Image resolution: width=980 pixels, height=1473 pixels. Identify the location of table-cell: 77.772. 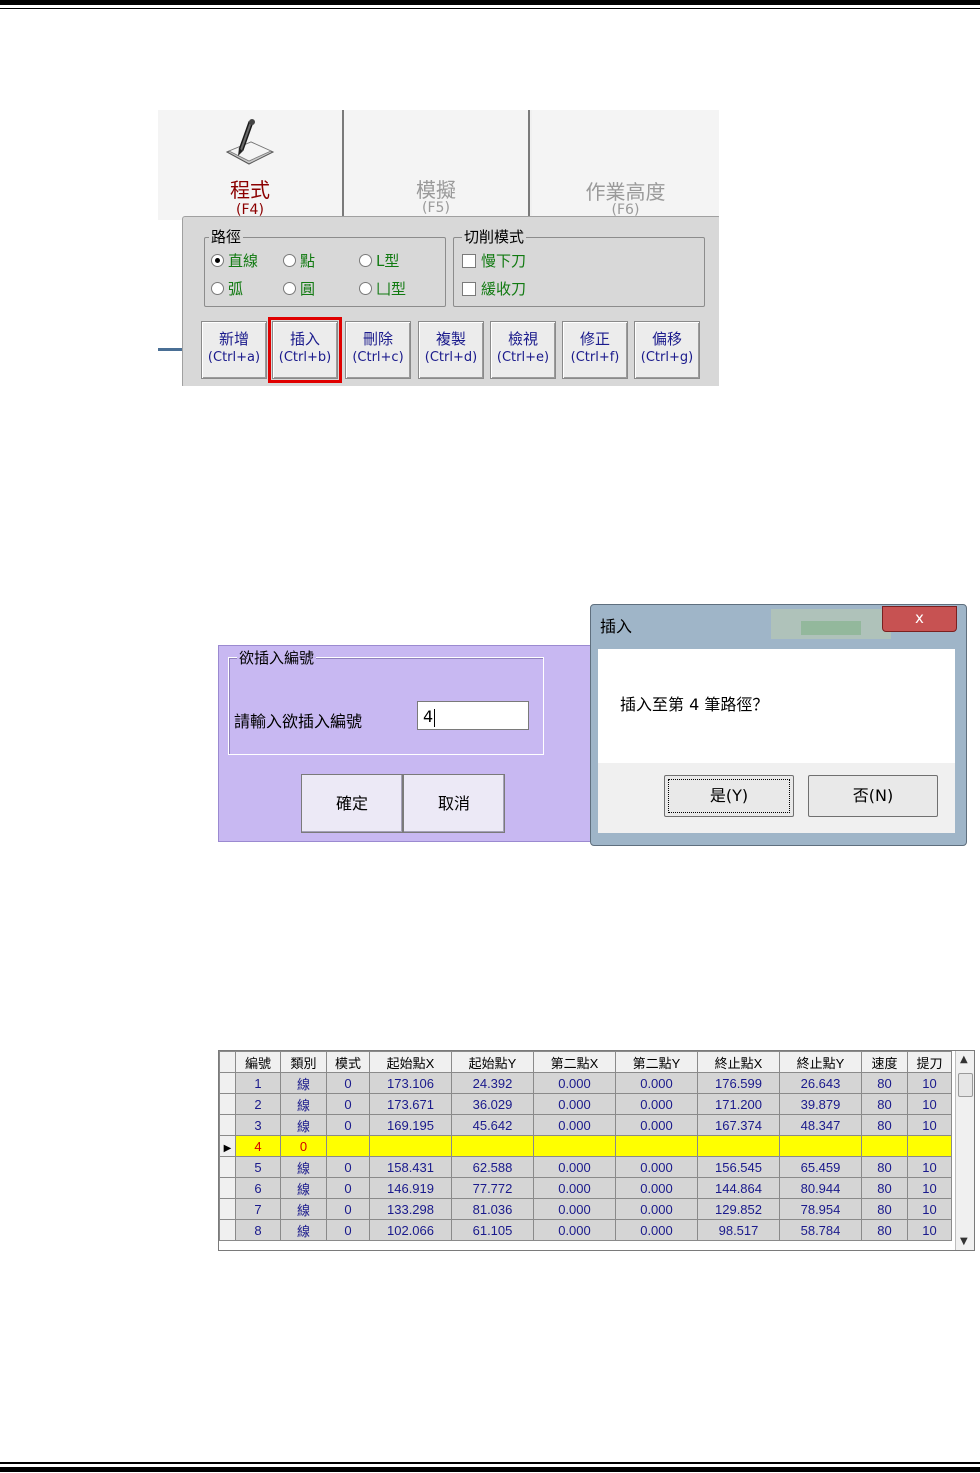
(492, 1188).